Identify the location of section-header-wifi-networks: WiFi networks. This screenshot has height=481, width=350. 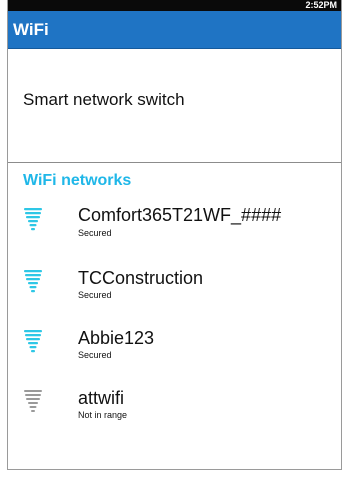
(77, 180).